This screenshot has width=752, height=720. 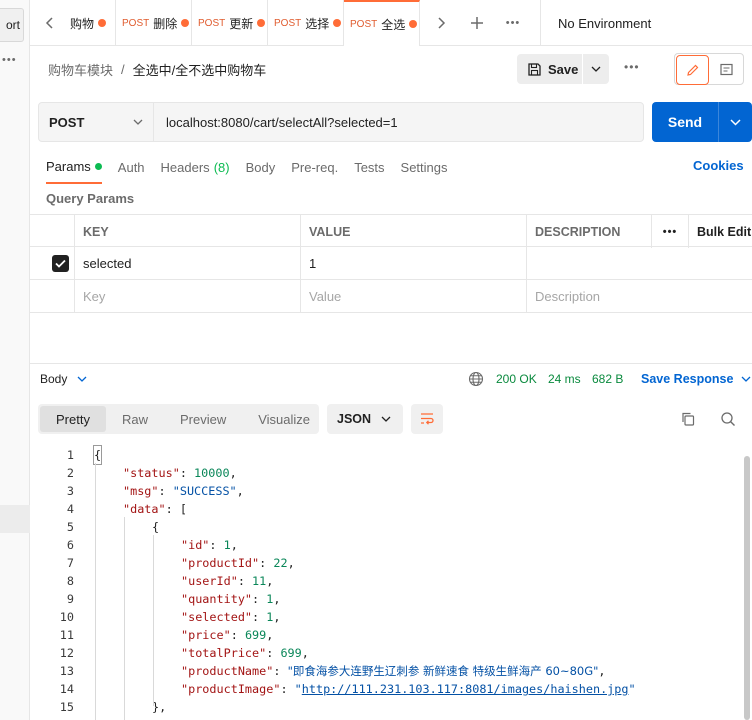 What do you see at coordinates (238, 563) in the screenshot?
I see `code-line: "productId": 22,` at bounding box center [238, 563].